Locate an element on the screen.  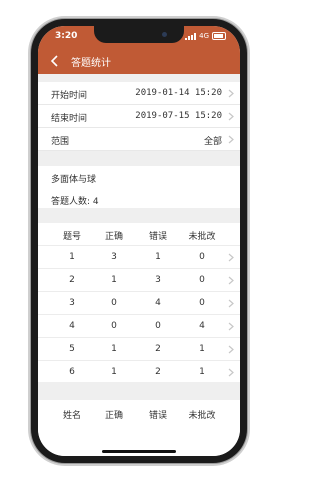
table-row: 6 1 2 1 is located at coordinates (139, 372).